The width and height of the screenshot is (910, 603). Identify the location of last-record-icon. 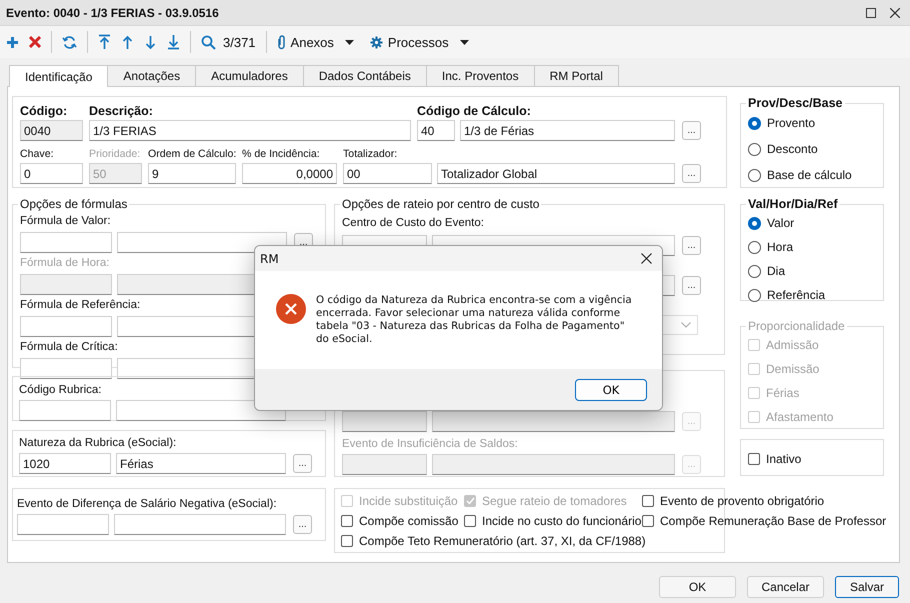
(173, 42).